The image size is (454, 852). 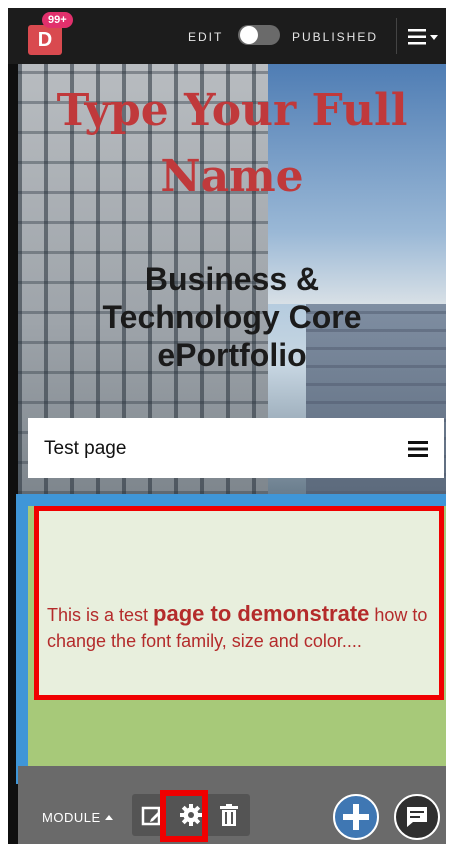 I want to click on hamburger-icon, so click(x=418, y=449).